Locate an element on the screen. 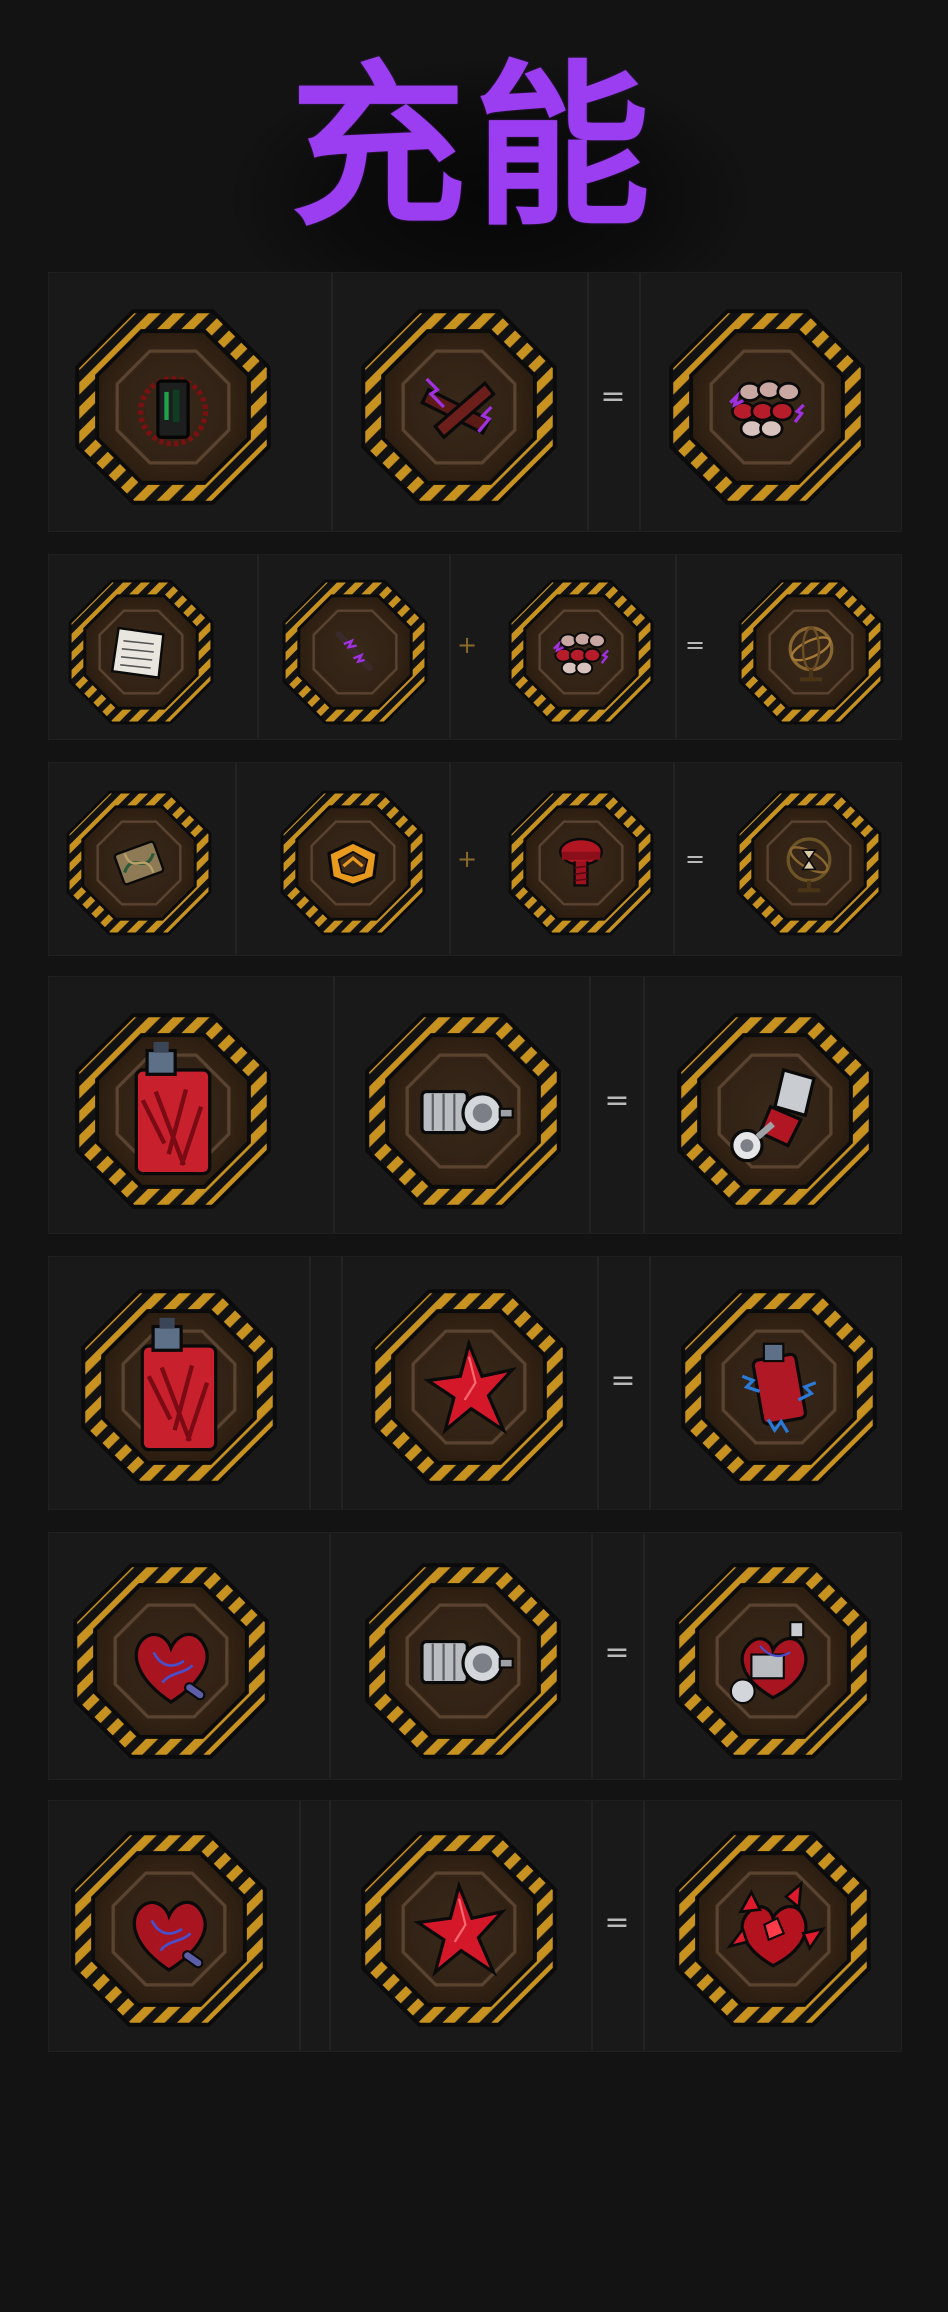 The image size is (948, 2312). recipe-row-2: + = is located at coordinates (475, 647).